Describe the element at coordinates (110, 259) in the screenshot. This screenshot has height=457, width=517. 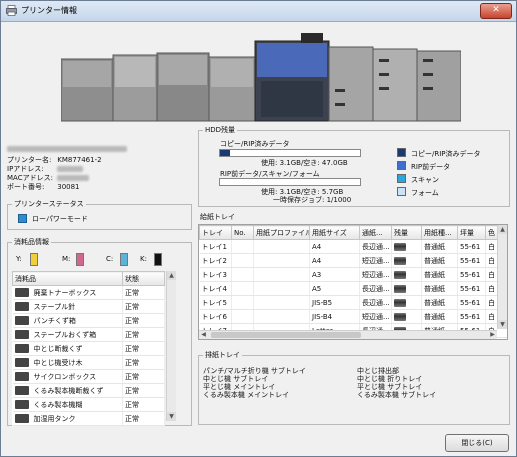
I see `toner-c-label: C:` at that location.